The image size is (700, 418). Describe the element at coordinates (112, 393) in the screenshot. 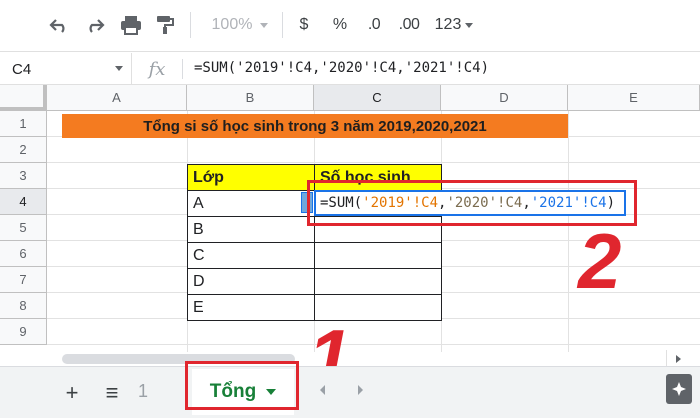

I see `all-sheets-button: ≡` at that location.